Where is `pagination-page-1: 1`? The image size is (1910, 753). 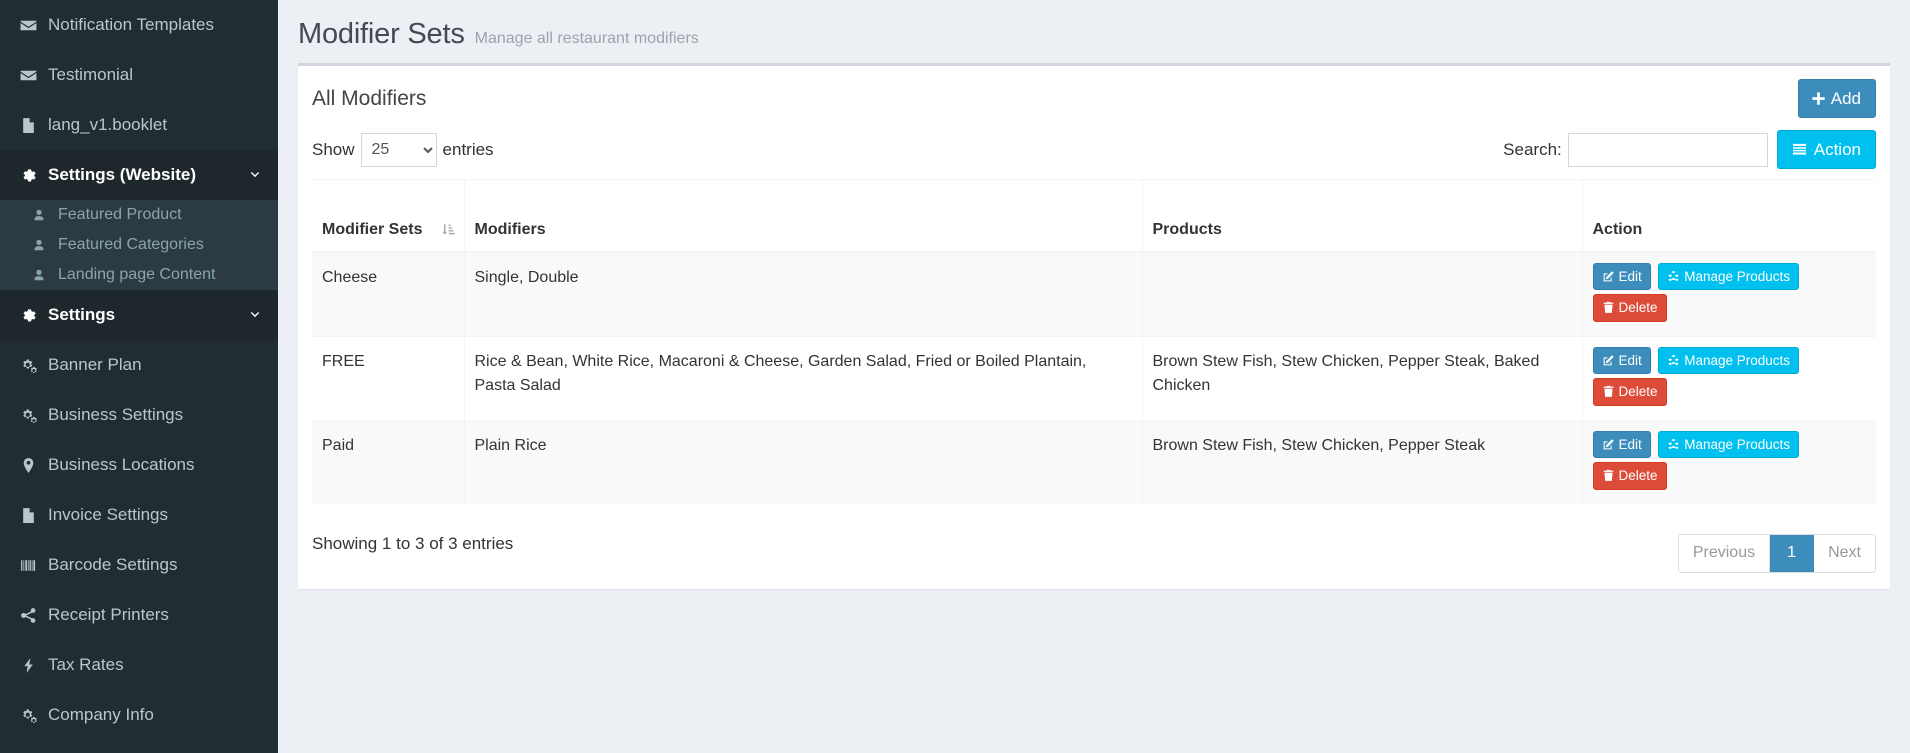
pagination-page-1: 1 is located at coordinates (1792, 553).